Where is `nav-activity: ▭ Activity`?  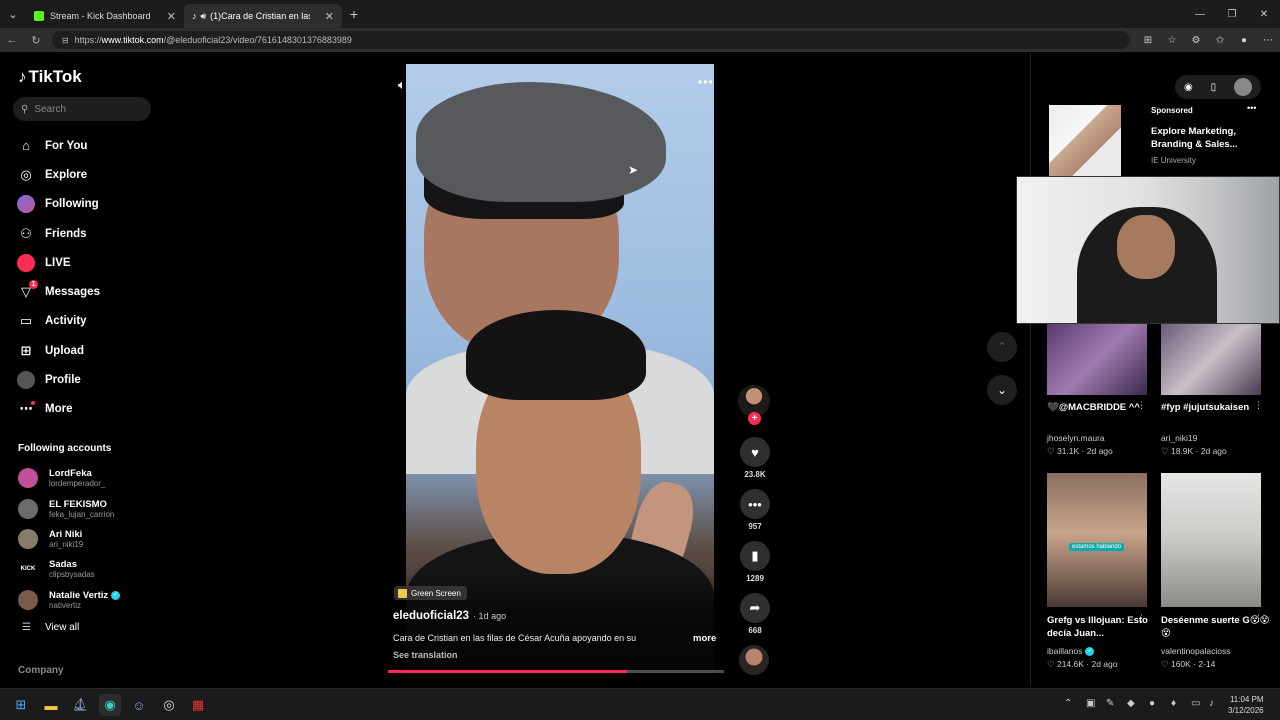 nav-activity: ▭ Activity is located at coordinates (58, 321).